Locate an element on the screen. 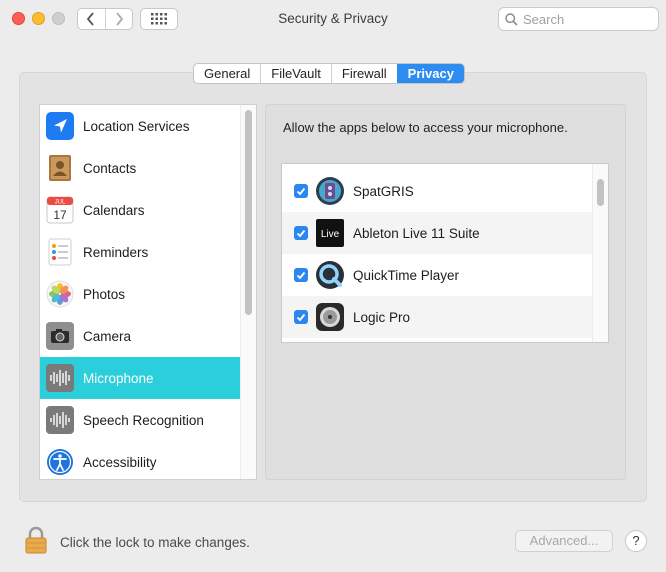 Image resolution: width=666 pixels, height=572 pixels. reminders-list-icon is located at coordinates (60, 252).